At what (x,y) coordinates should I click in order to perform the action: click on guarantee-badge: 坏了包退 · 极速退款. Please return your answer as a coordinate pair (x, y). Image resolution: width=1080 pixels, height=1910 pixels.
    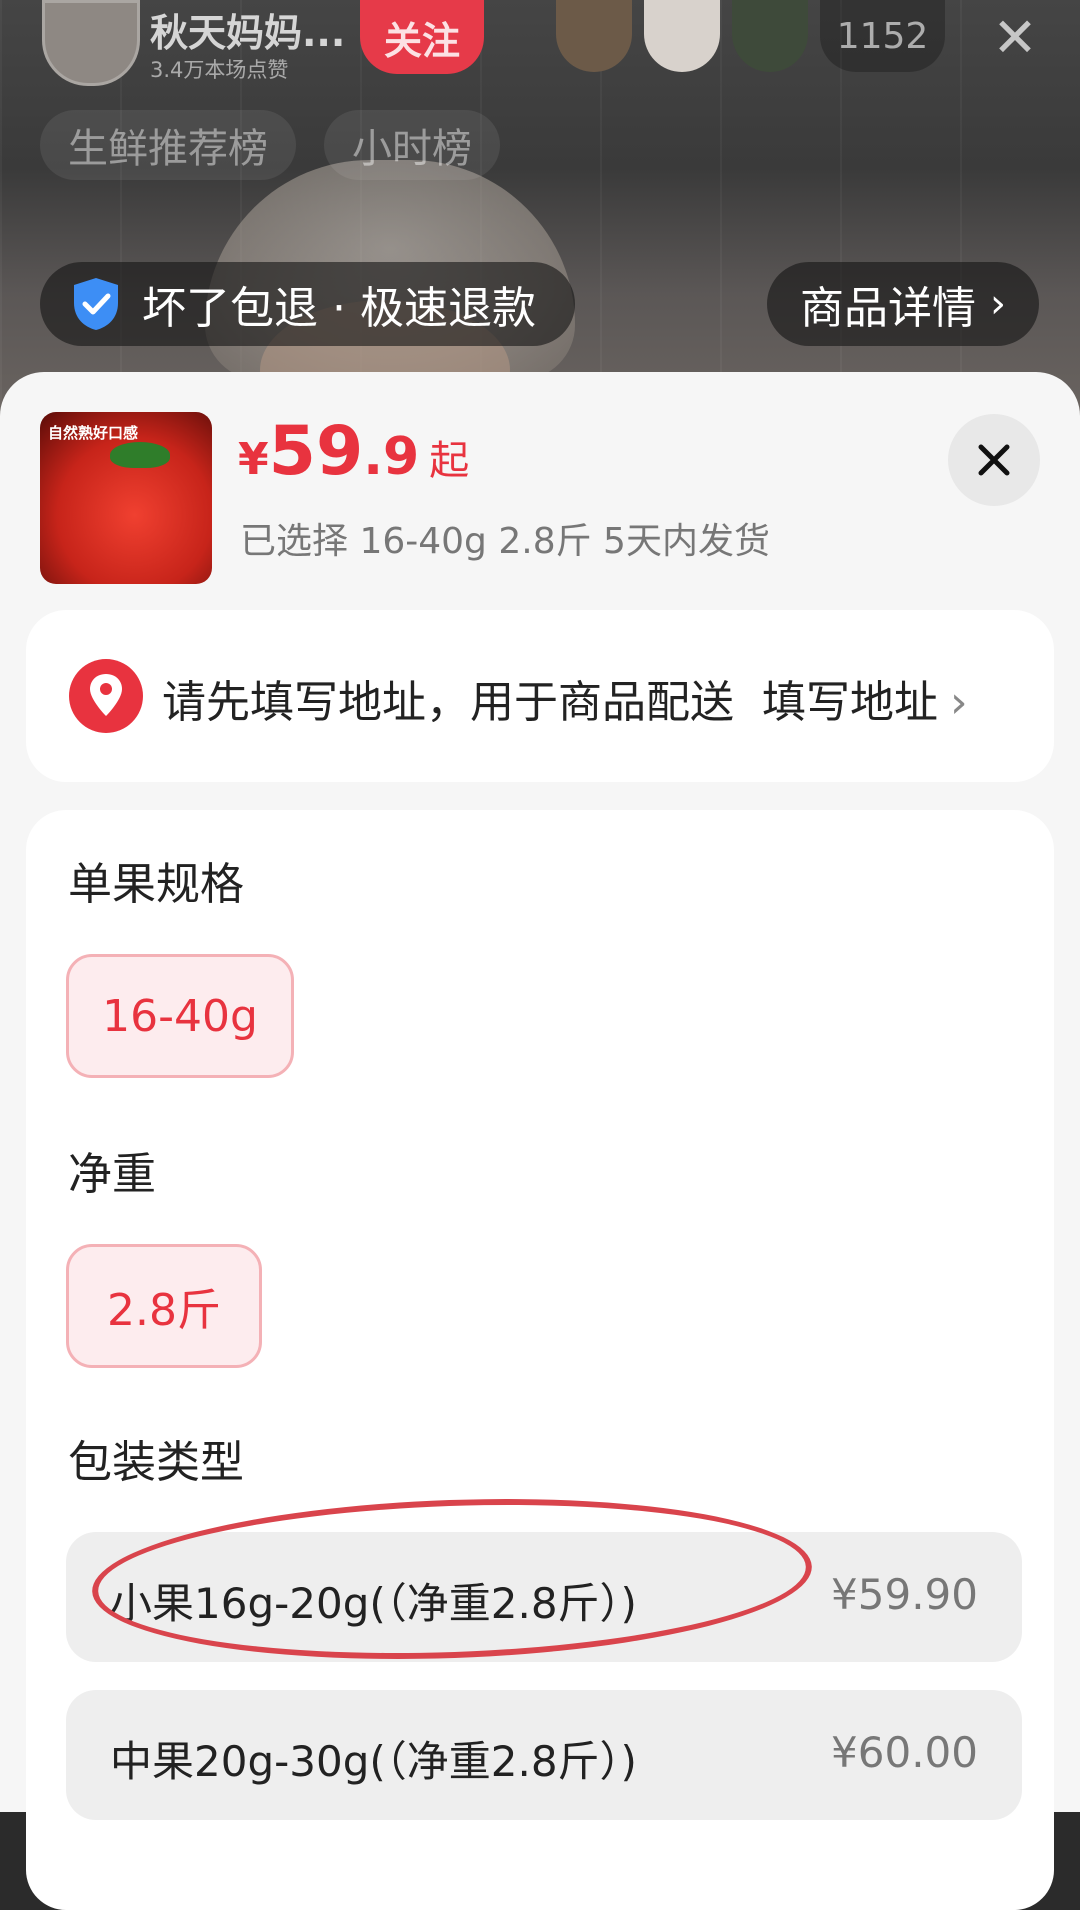
    Looking at the image, I should click on (307, 304).